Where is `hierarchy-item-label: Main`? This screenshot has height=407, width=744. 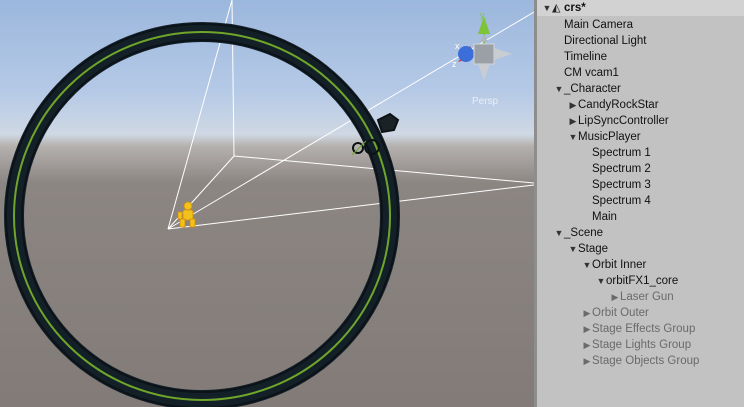 hierarchy-item-label: Main is located at coordinates (604, 217).